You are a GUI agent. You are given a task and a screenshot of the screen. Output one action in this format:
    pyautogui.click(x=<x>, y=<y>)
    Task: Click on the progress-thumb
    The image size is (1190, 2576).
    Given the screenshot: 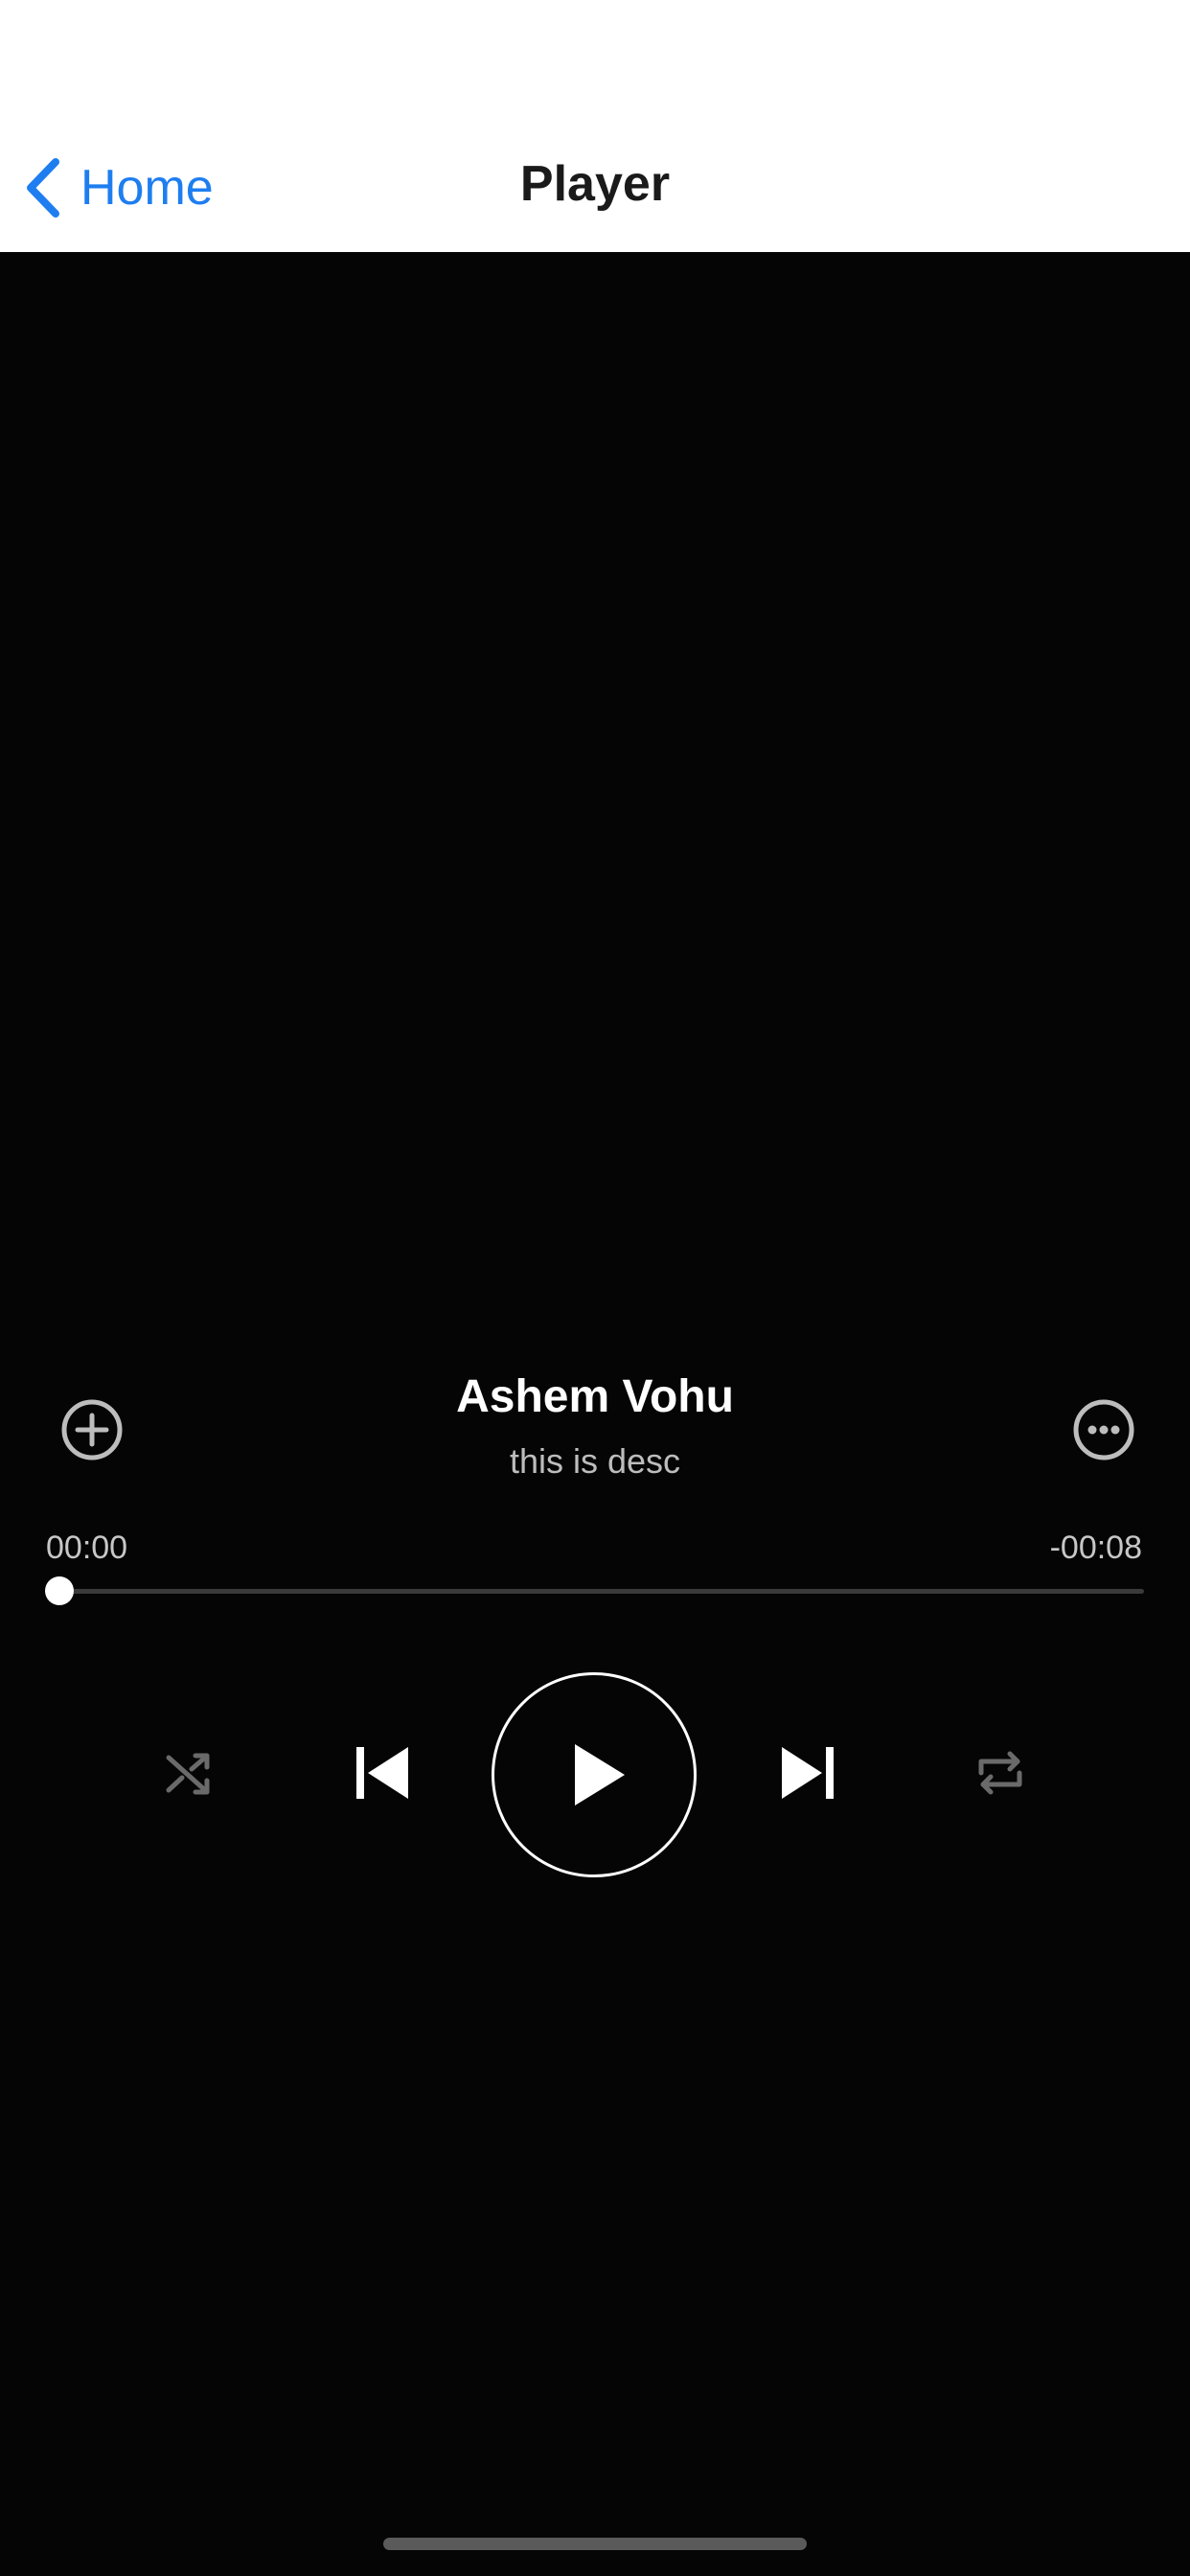 What is the action you would take?
    pyautogui.click(x=60, y=1590)
    